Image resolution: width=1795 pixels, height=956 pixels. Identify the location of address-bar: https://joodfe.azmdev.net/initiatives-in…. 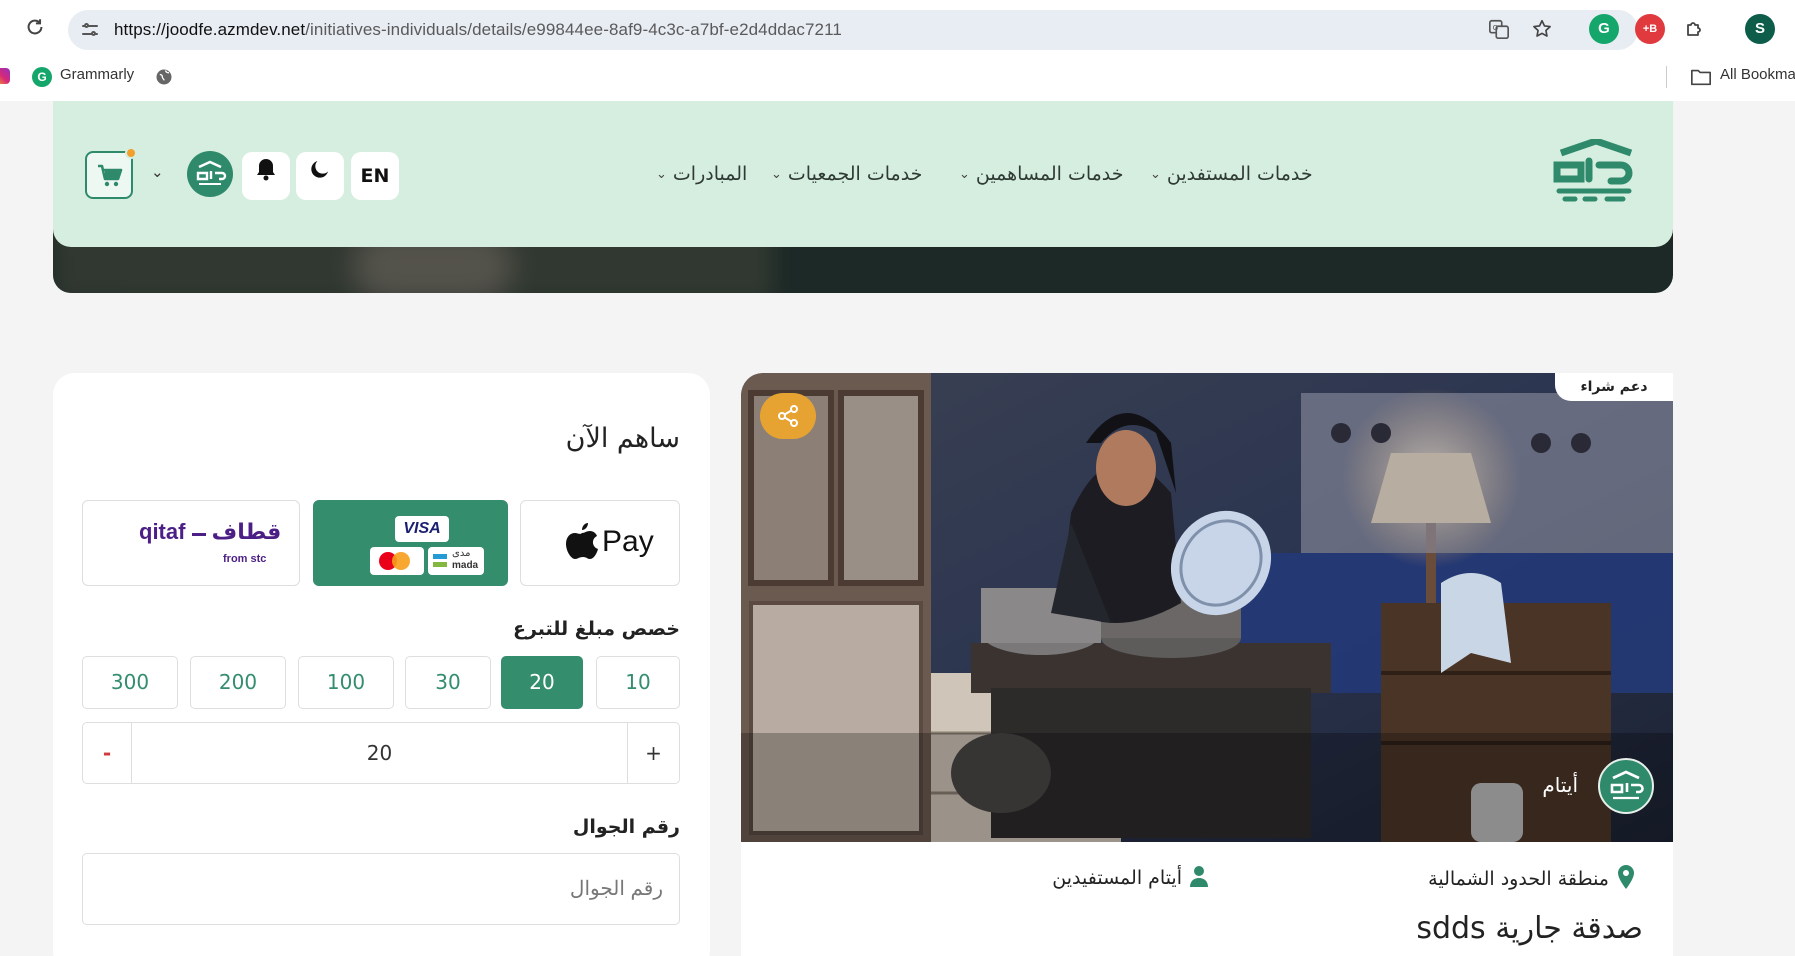
(853, 30).